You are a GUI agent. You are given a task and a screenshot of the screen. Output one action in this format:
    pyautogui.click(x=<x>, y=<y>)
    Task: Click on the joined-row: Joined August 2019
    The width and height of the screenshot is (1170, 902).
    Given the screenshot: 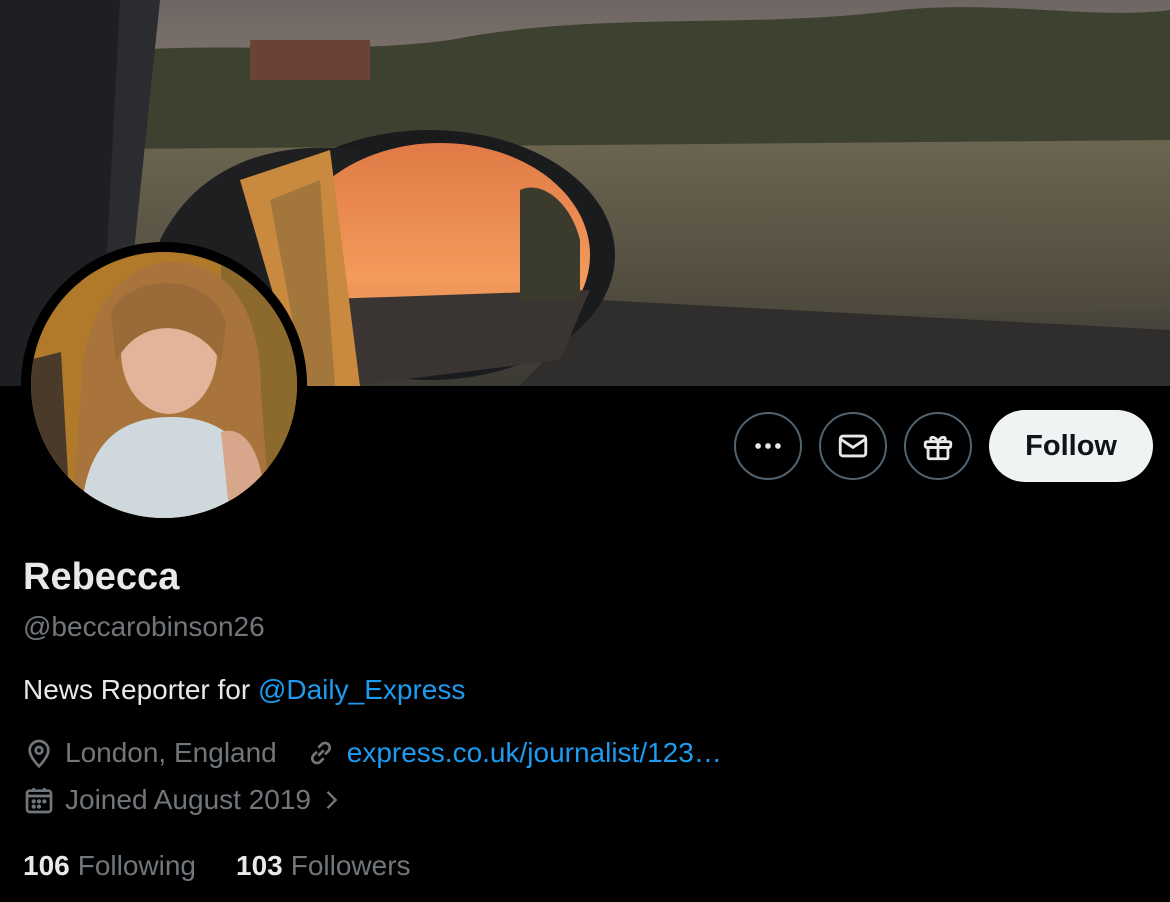 What is the action you would take?
    pyautogui.click(x=189, y=800)
    